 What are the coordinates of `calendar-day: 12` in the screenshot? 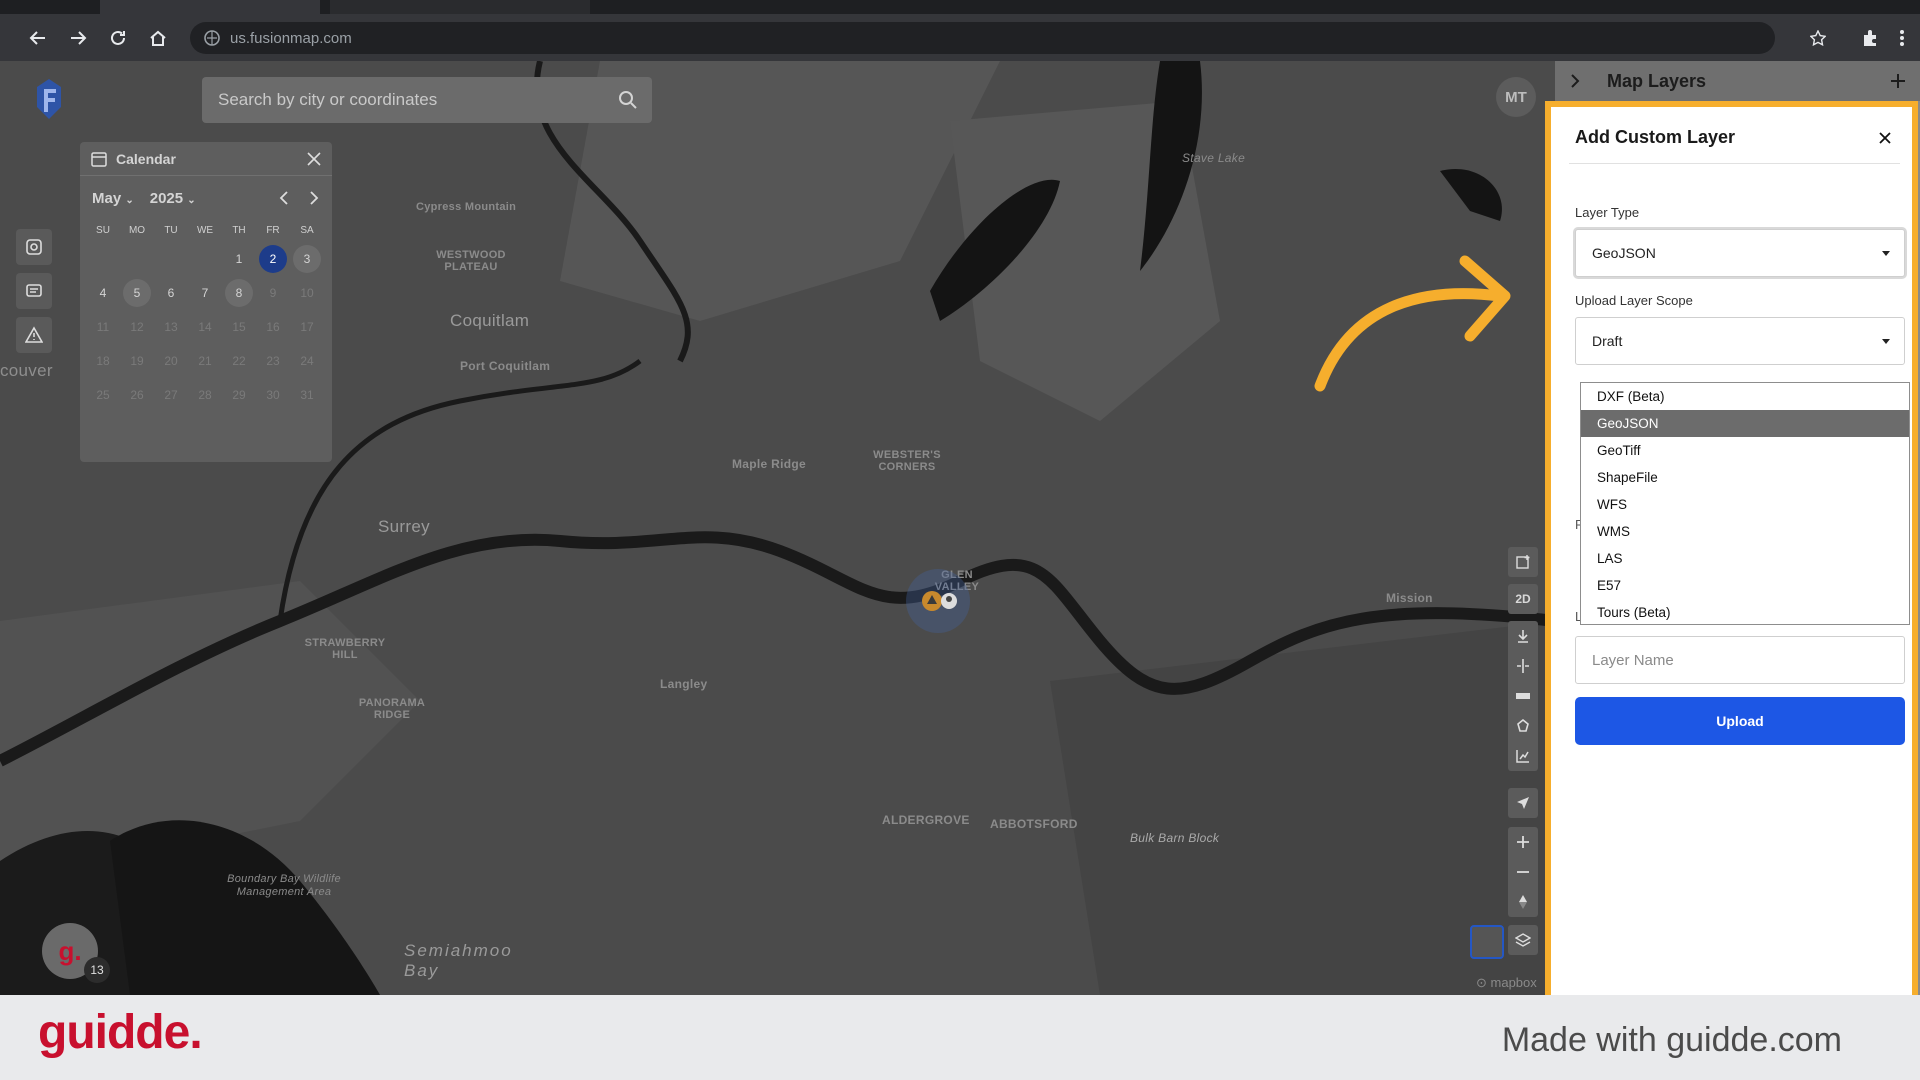 It's located at (137, 327).